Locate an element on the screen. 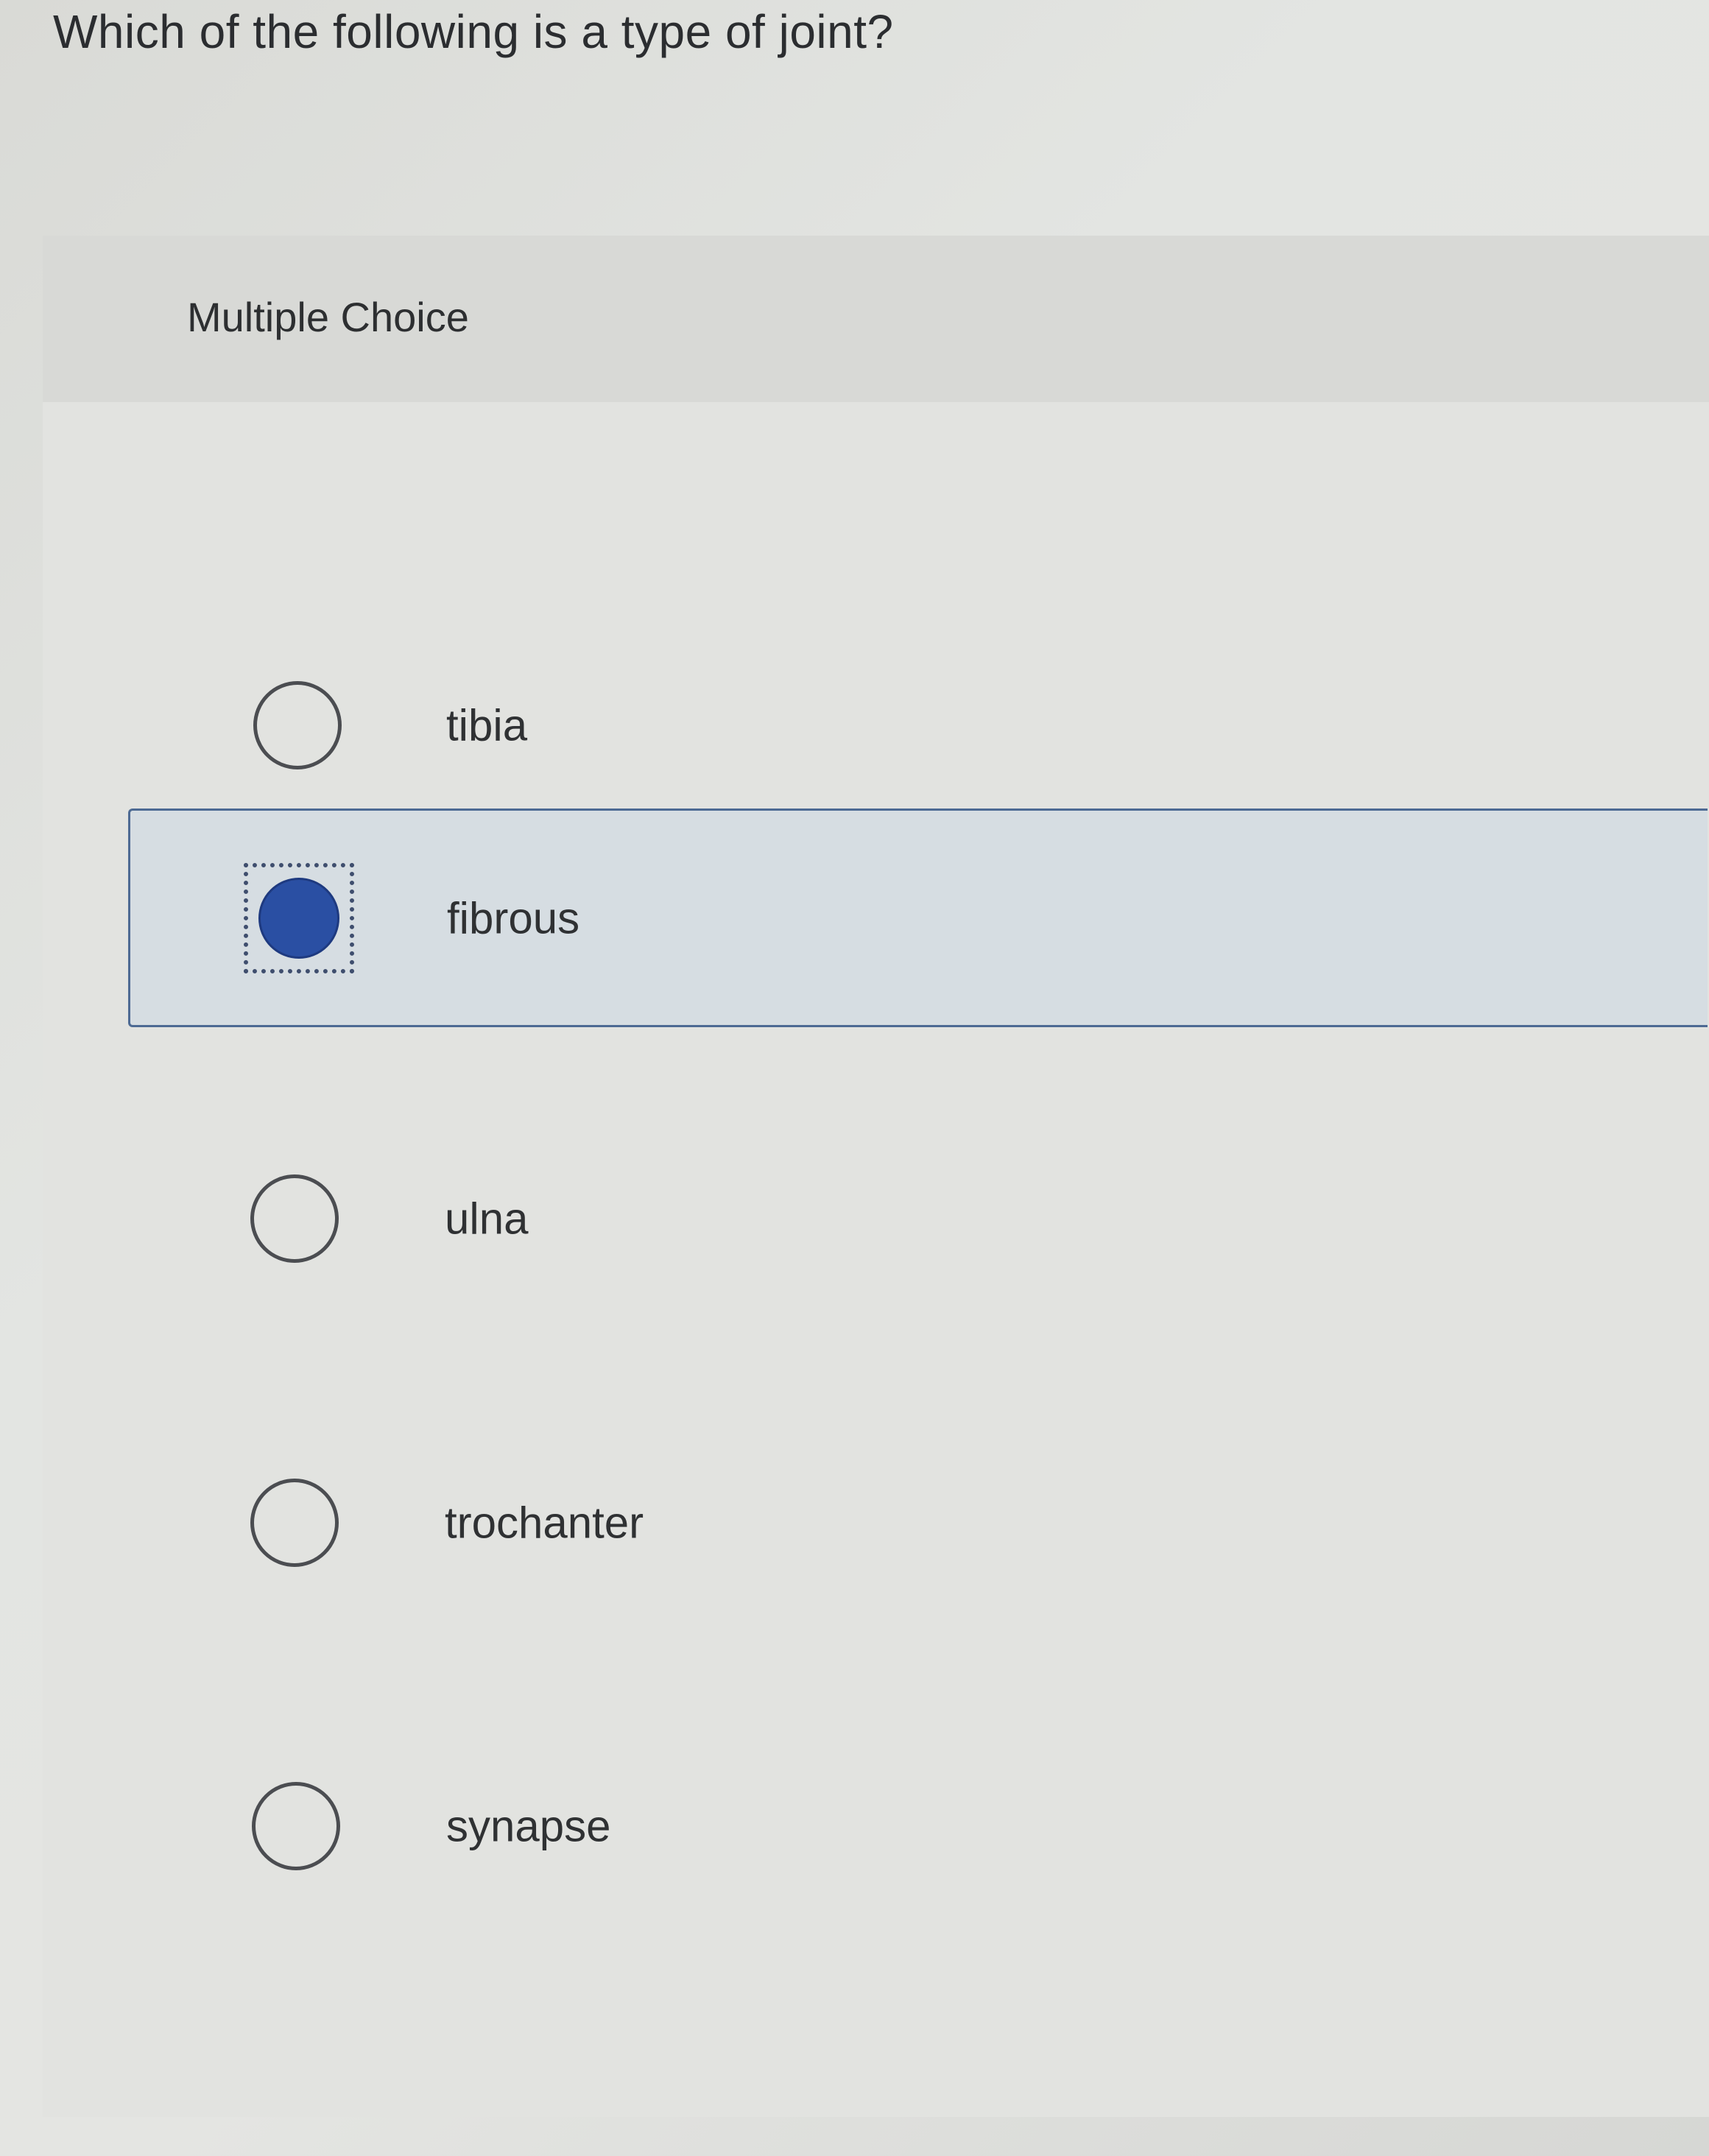  answer-option-label: trochanter is located at coordinates (544, 1523).